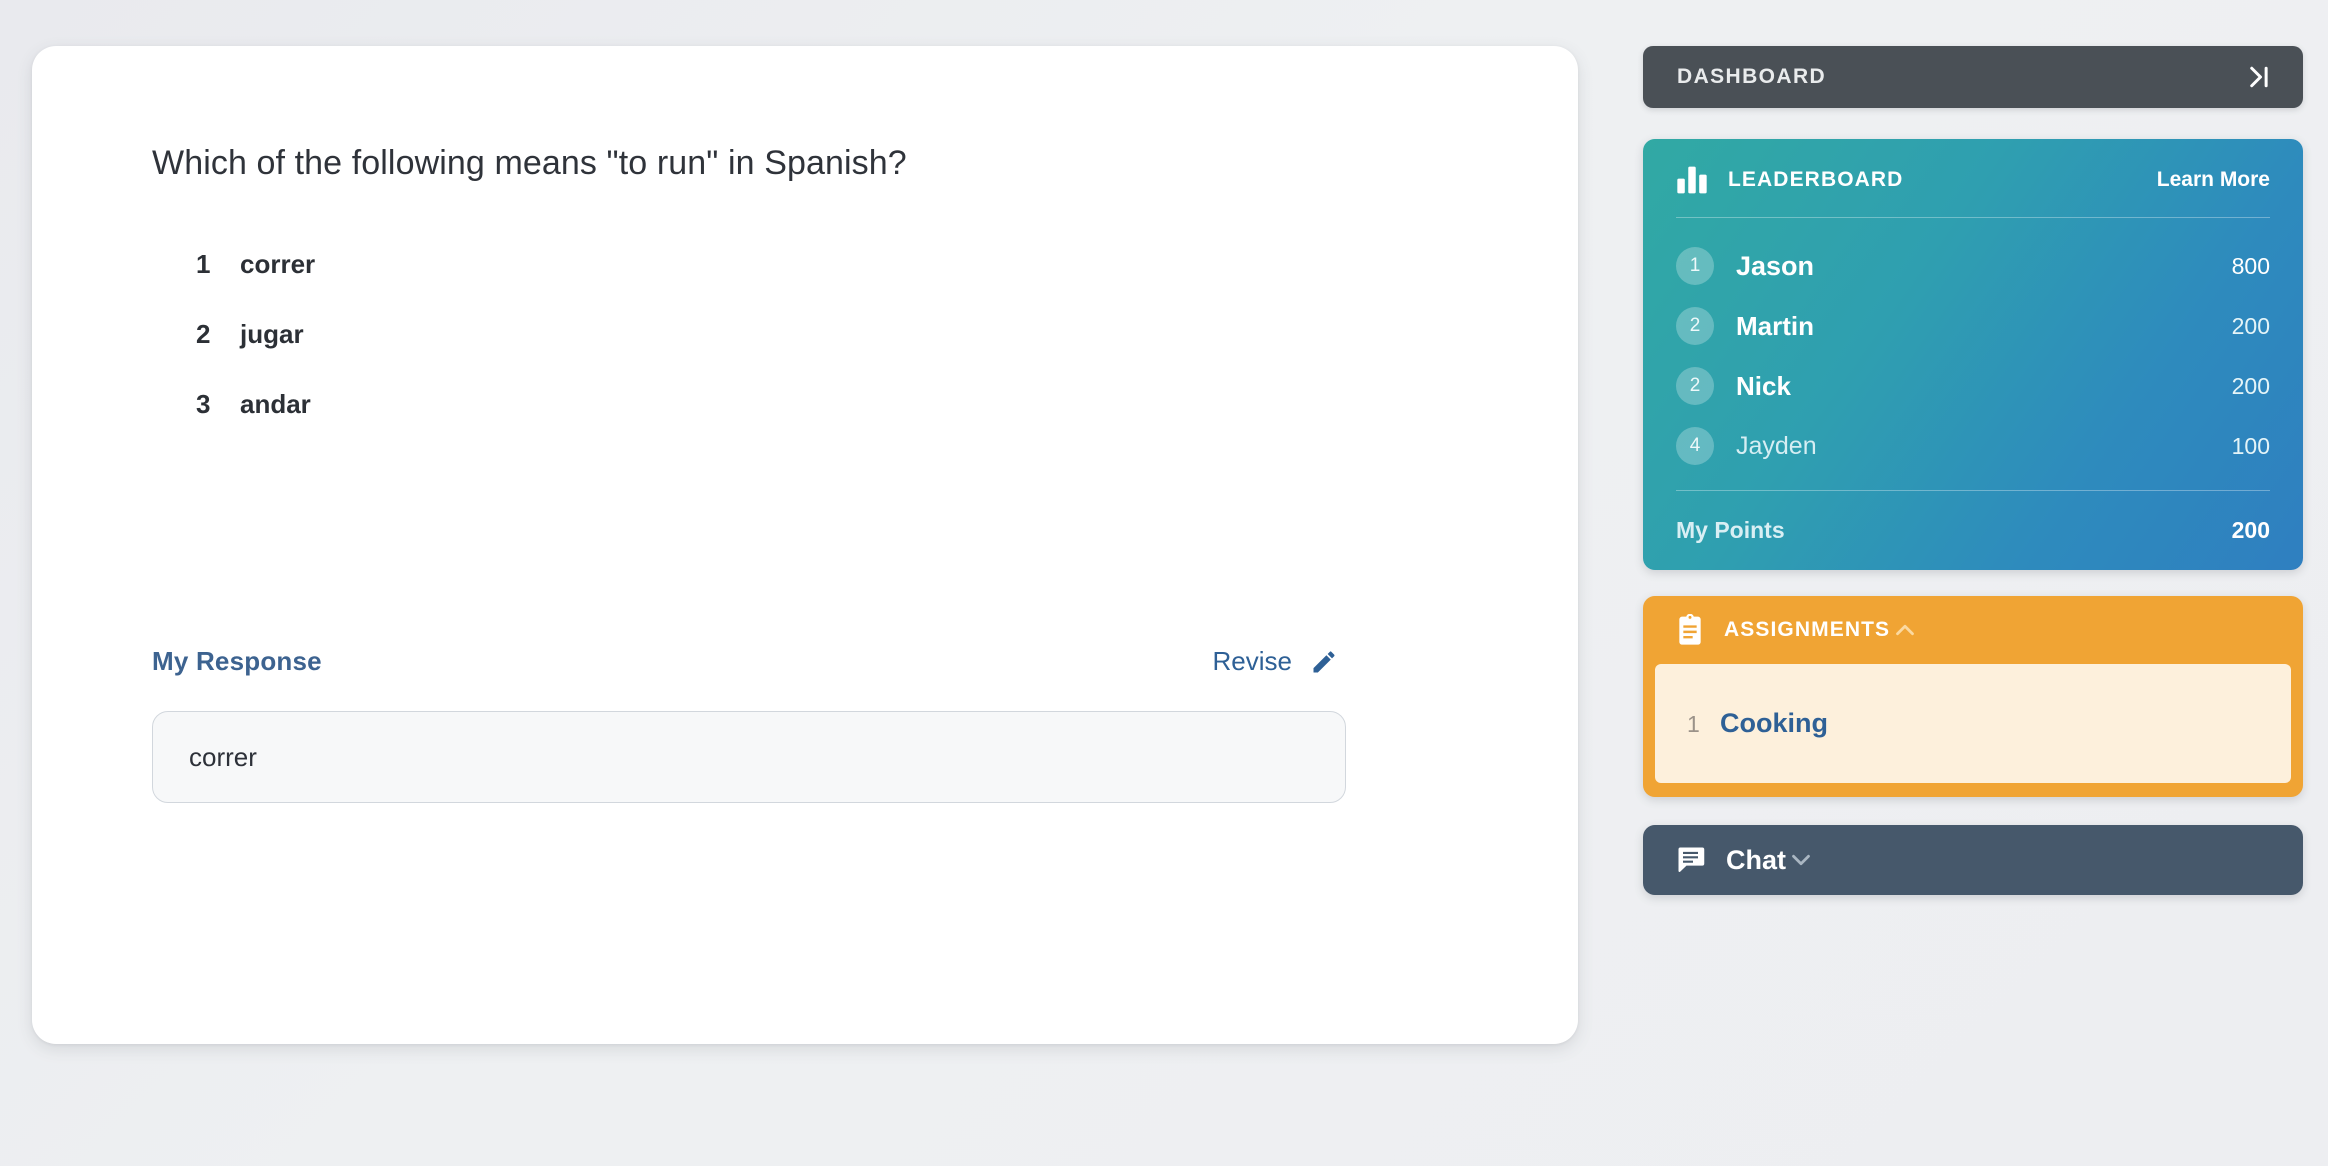 Image resolution: width=2328 pixels, height=1166 pixels. Describe the element at coordinates (2250, 265) in the screenshot. I see `player-score: 800` at that location.